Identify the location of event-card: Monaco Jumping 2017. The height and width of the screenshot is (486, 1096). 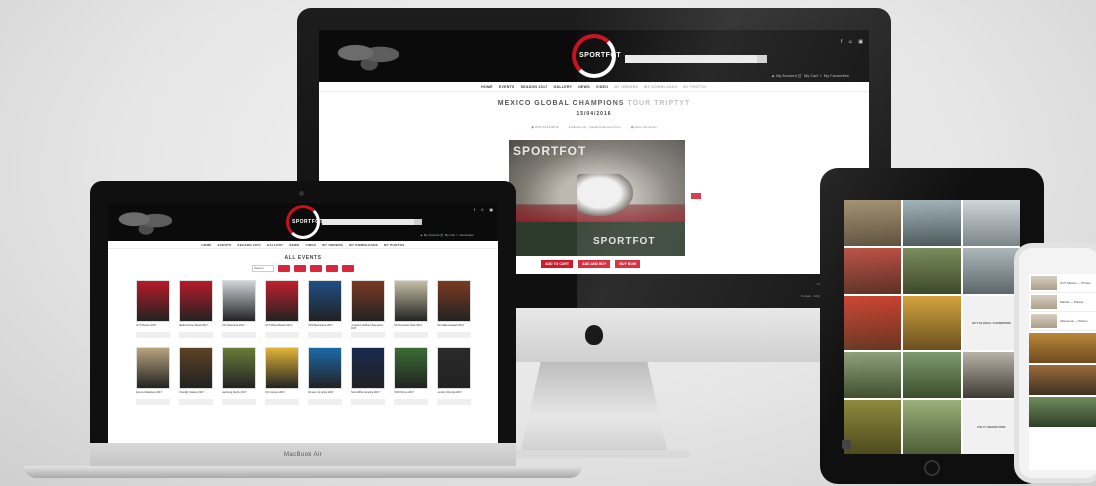
(324, 376).